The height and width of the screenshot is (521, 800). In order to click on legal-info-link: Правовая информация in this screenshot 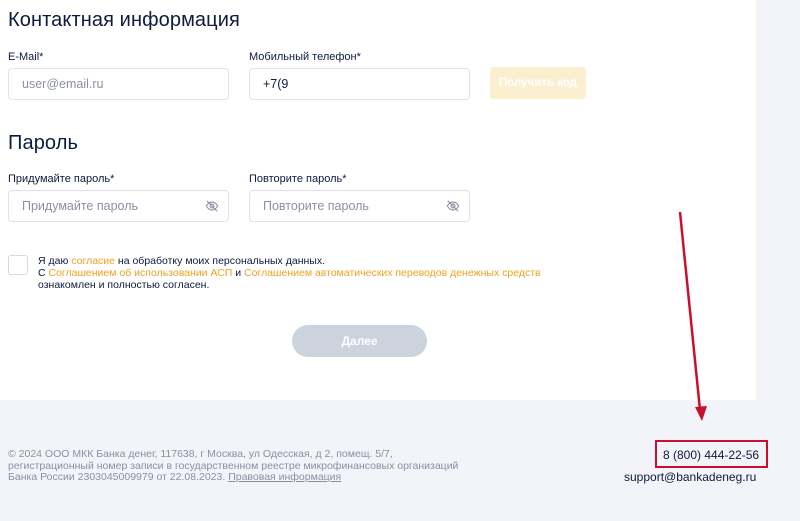, I will do `click(284, 477)`.